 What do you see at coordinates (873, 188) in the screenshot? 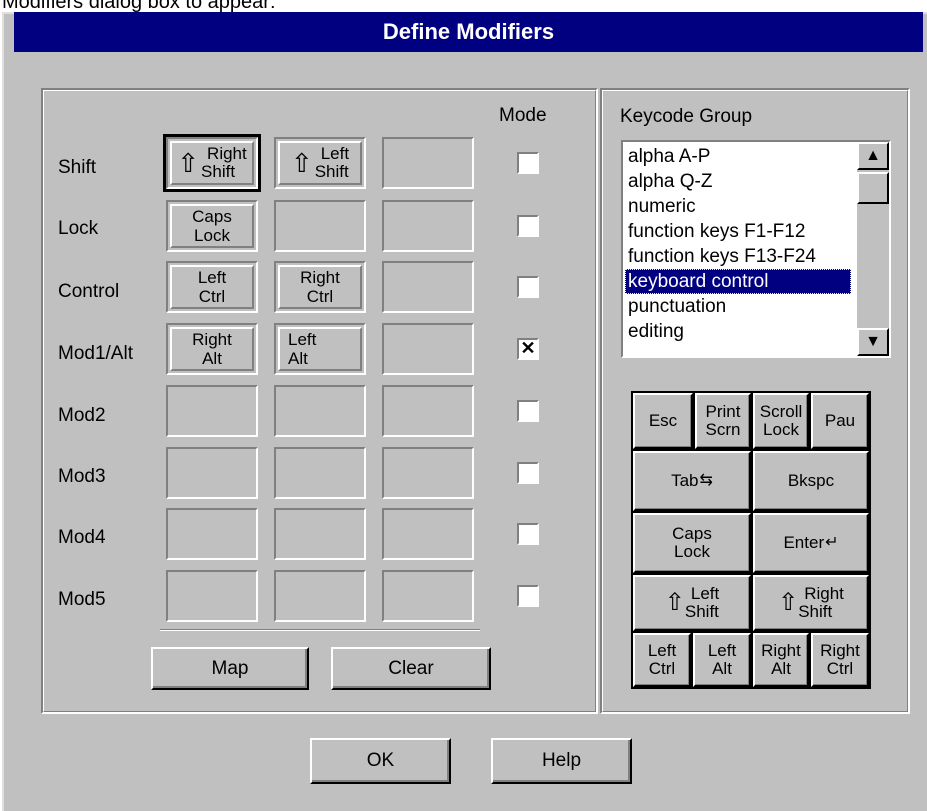
I see `scroll-thumb` at bounding box center [873, 188].